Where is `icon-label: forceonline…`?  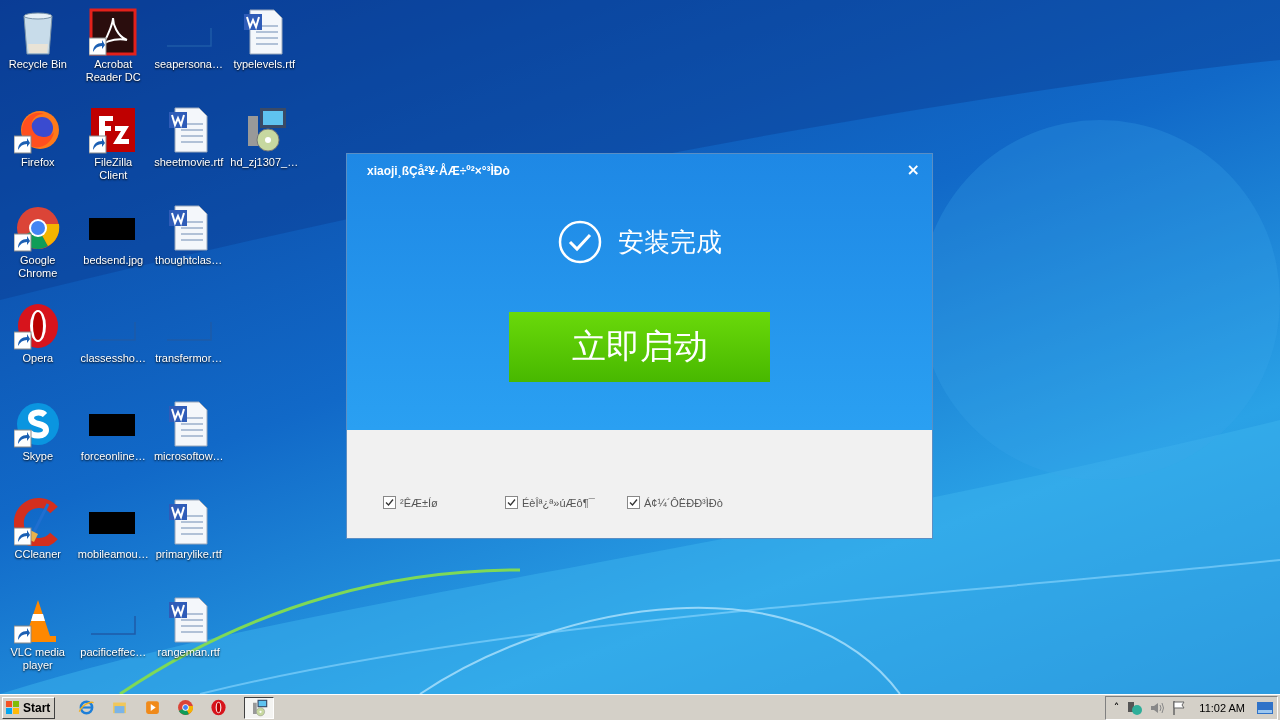 icon-label: forceonline… is located at coordinates (113, 456).